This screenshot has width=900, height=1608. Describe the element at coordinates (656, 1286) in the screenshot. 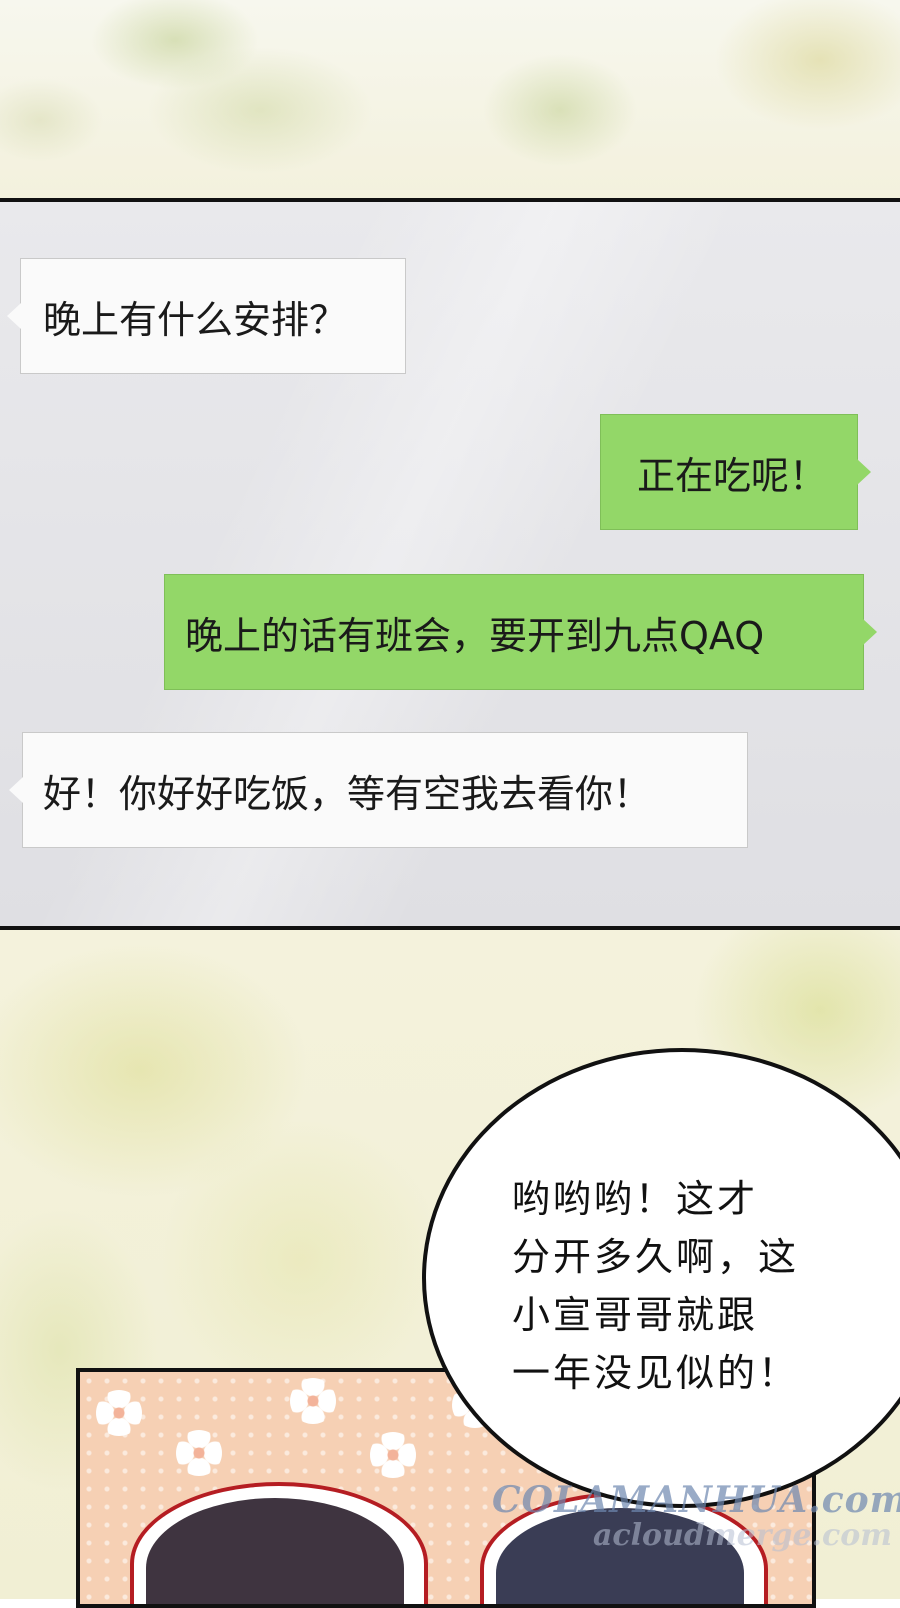

I see `speech-bubble-text: 哟哟哟！这才 分开多久啊，这 小宣哥哥就跟 一年没见似的！` at that location.